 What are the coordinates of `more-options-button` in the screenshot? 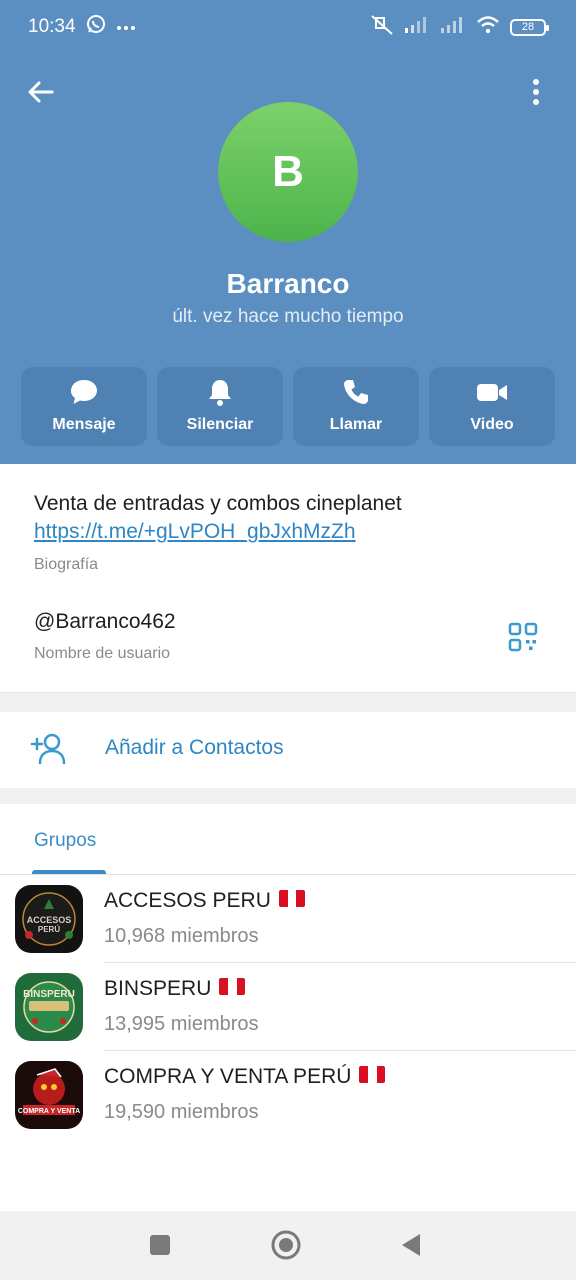 It's located at (536, 92).